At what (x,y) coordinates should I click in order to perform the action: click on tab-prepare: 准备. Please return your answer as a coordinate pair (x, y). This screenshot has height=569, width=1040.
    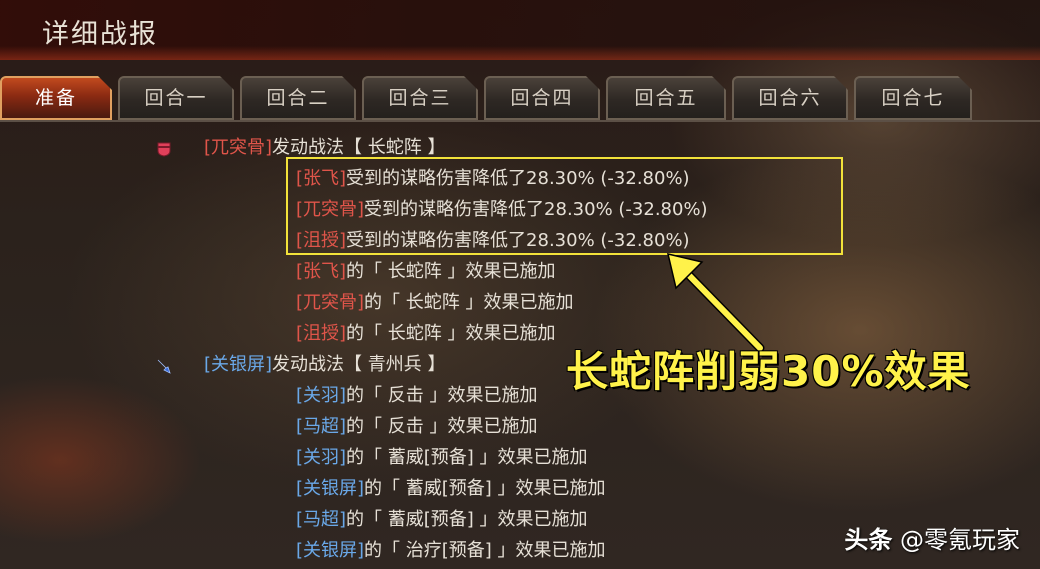
    Looking at the image, I should click on (56, 98).